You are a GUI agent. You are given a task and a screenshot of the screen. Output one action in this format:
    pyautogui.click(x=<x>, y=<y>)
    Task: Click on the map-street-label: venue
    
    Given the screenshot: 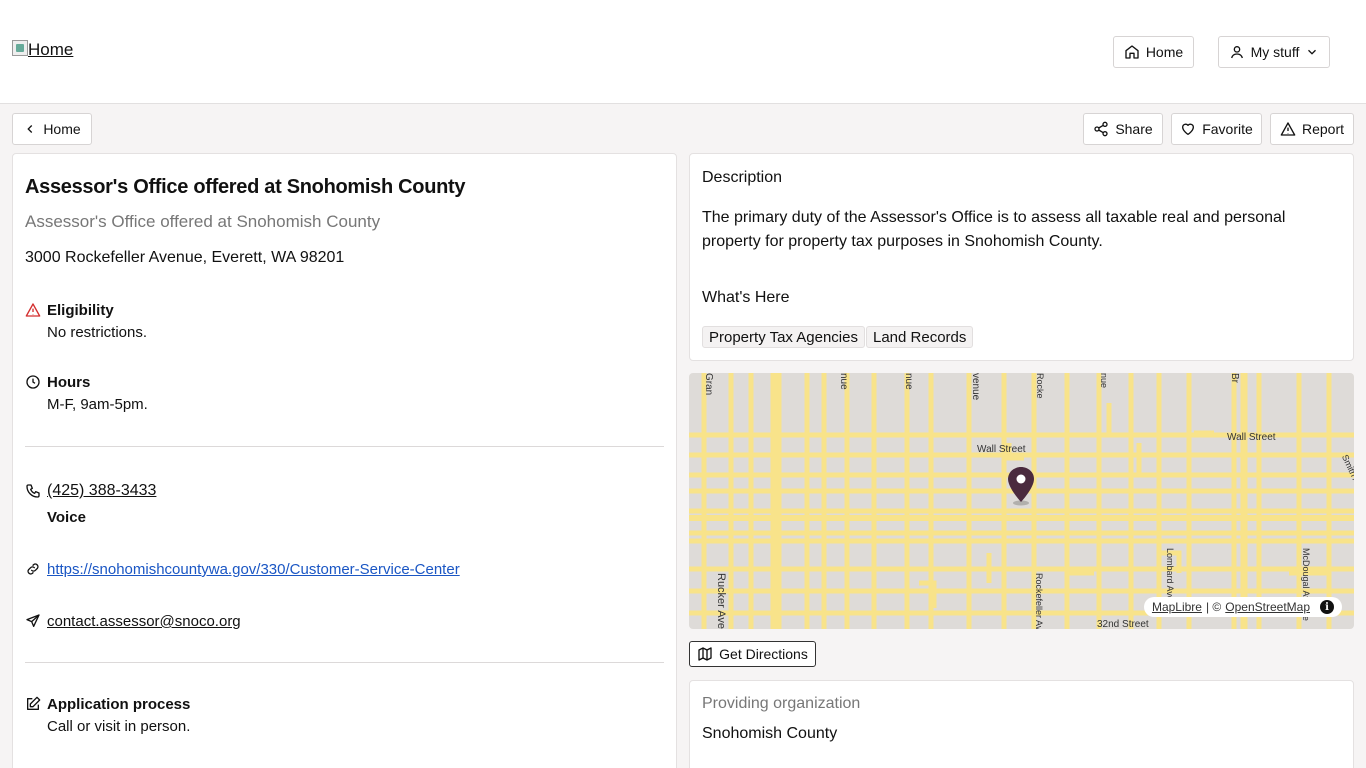 What is the action you would take?
    pyautogui.click(x=975, y=387)
    